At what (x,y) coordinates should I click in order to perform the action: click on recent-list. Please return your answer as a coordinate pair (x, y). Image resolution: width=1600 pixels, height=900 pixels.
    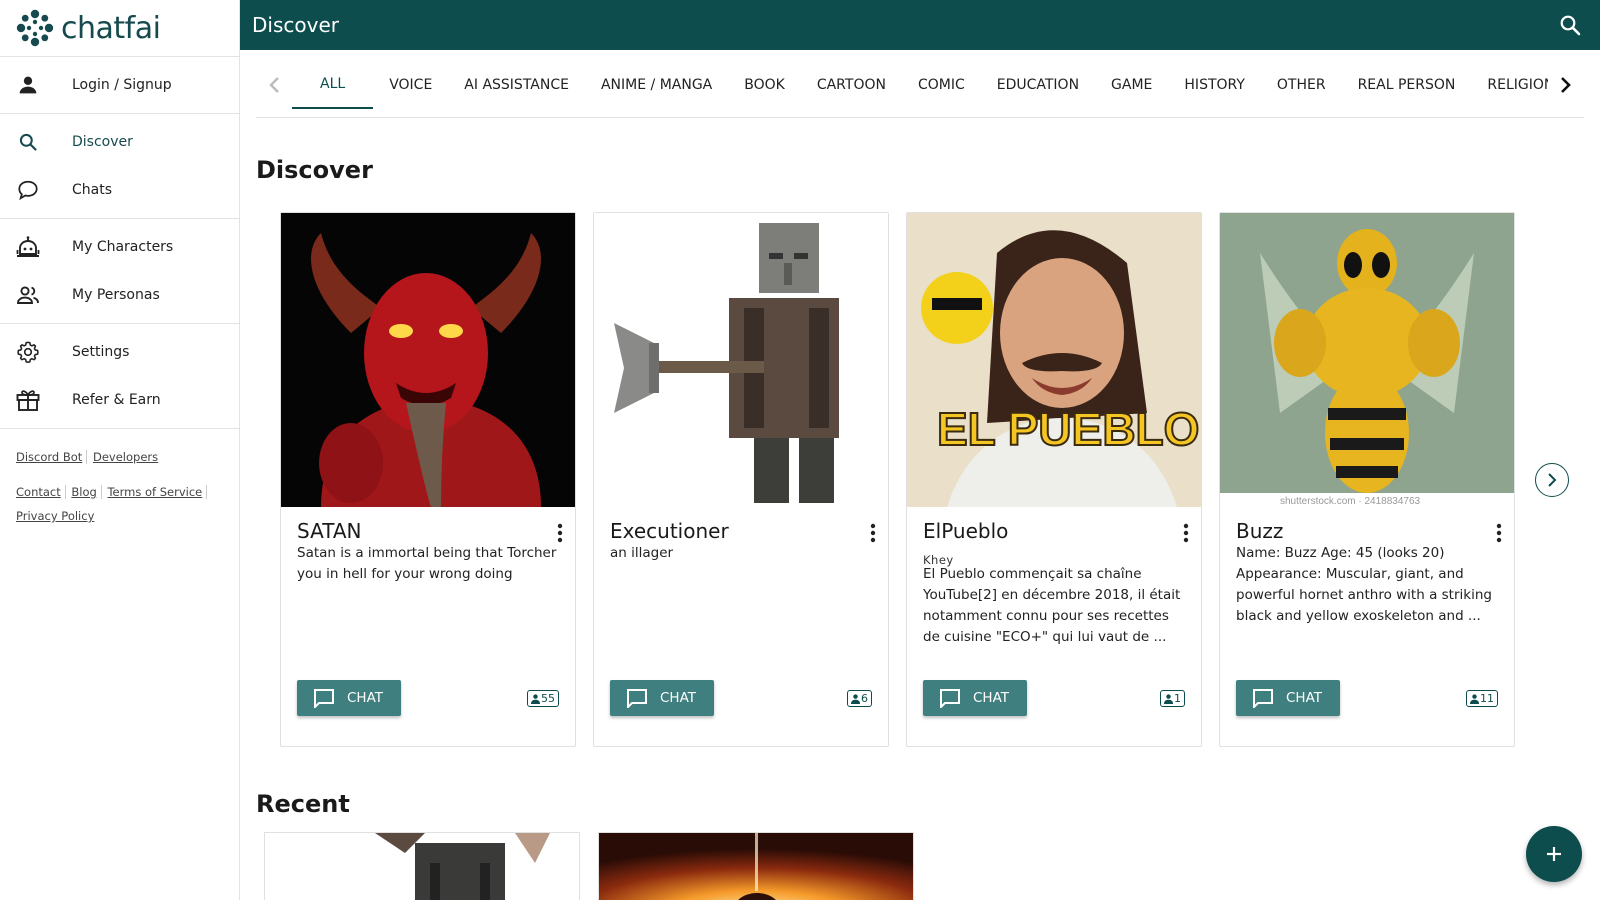
    Looking at the image, I should click on (589, 866).